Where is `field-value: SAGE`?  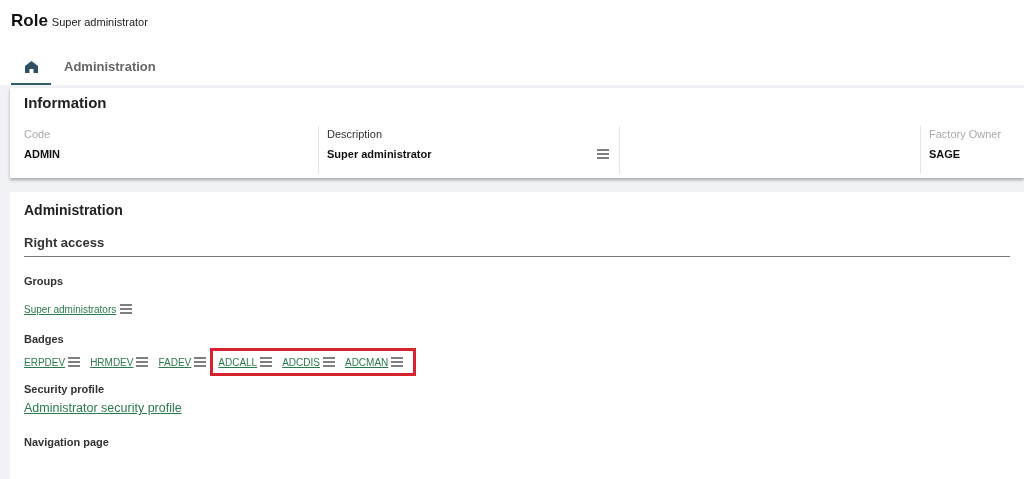
field-value: SAGE is located at coordinates (945, 154).